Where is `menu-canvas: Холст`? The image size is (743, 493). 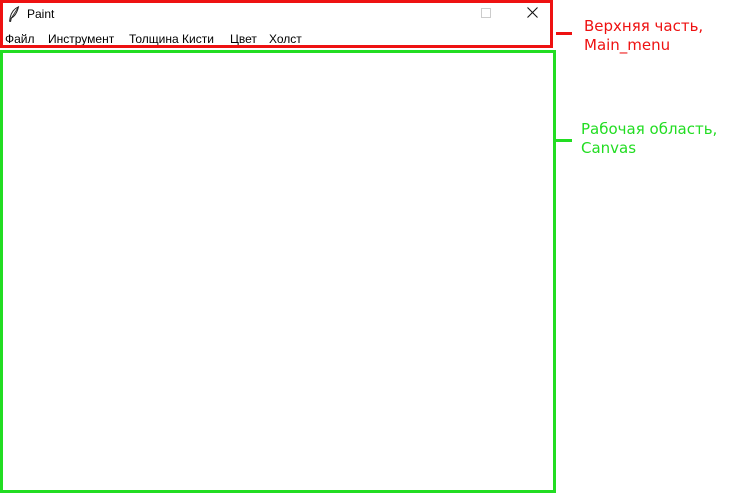 menu-canvas: Холст is located at coordinates (285, 39).